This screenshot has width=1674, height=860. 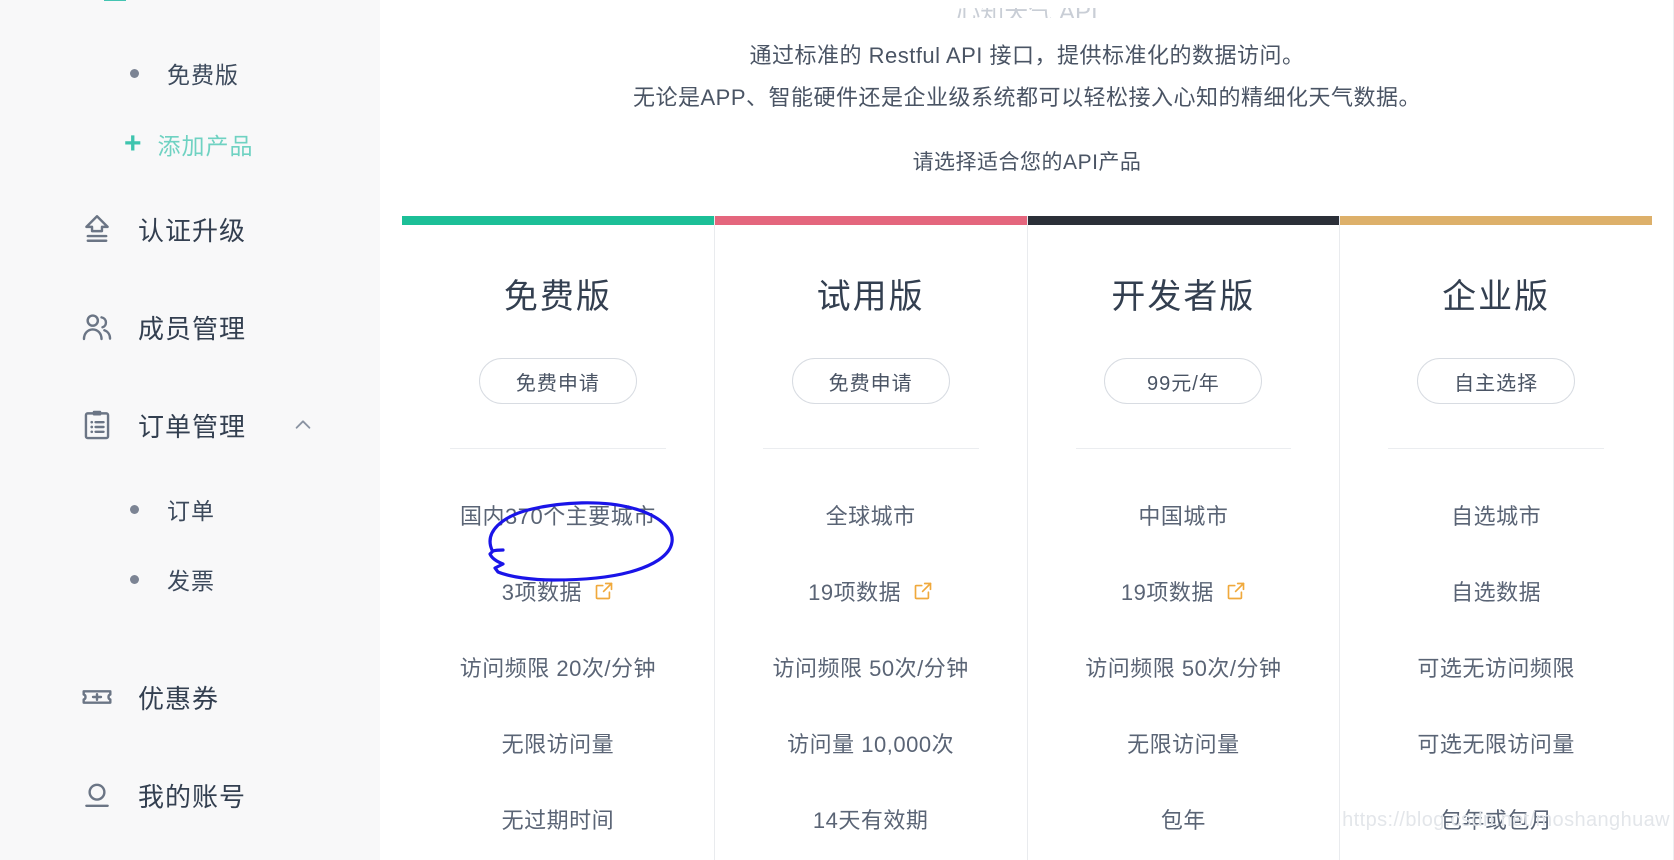 What do you see at coordinates (541, 593) in the screenshot?
I see `plan-feature-label: 3项数据` at bounding box center [541, 593].